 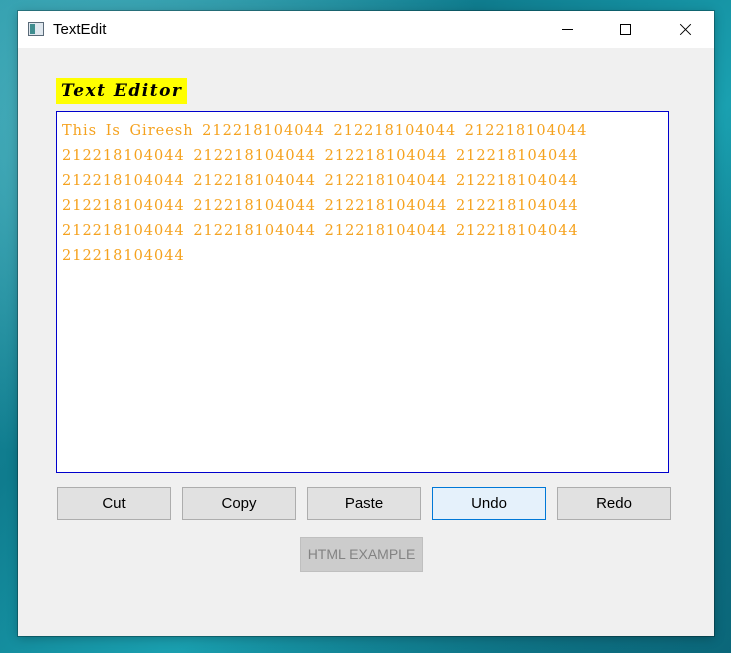 I want to click on html-example-button: HTML EXAMPLE, so click(x=361, y=554).